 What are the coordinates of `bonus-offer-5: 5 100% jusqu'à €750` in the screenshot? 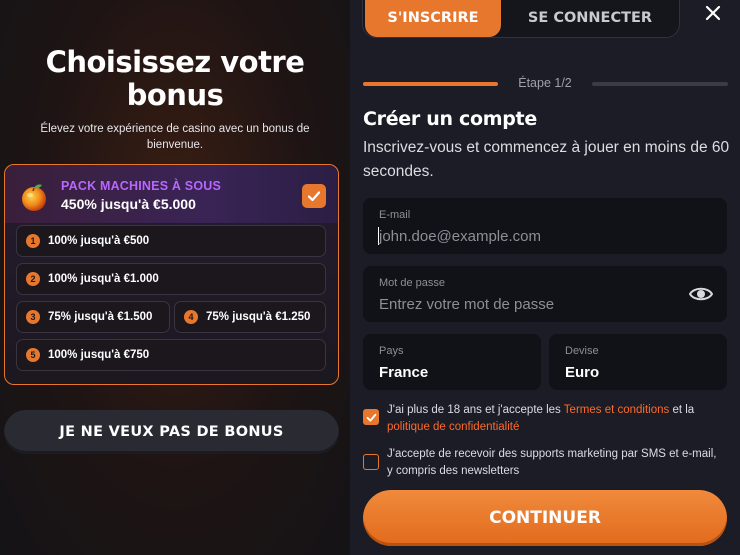 It's located at (171, 355).